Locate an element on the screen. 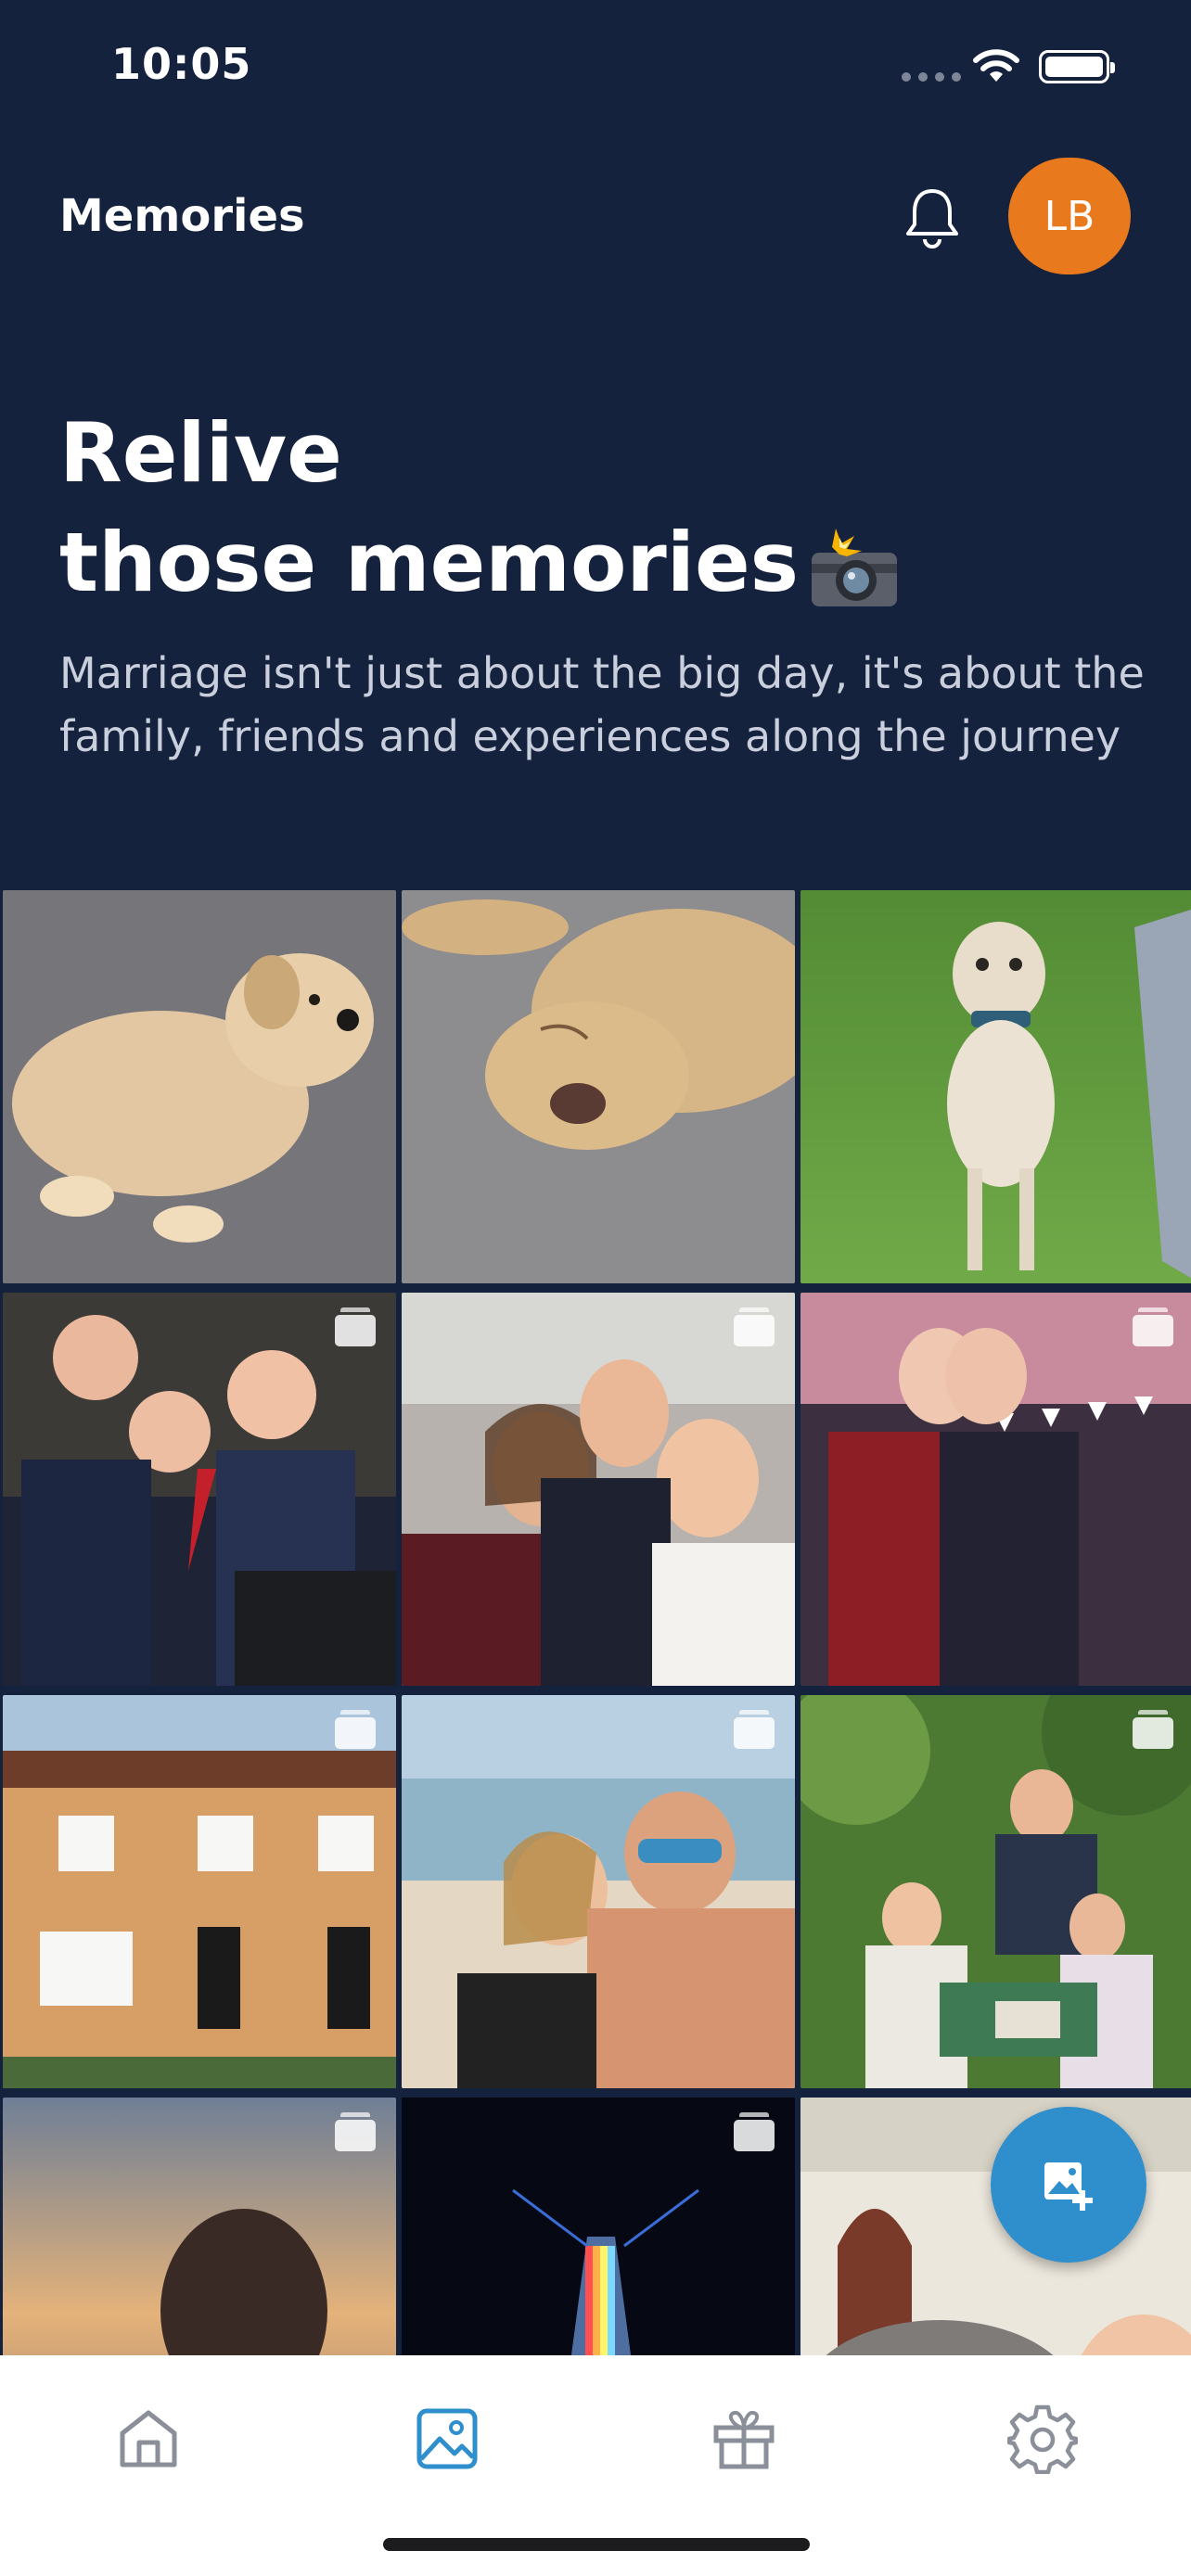  tab-home is located at coordinates (148, 2439).